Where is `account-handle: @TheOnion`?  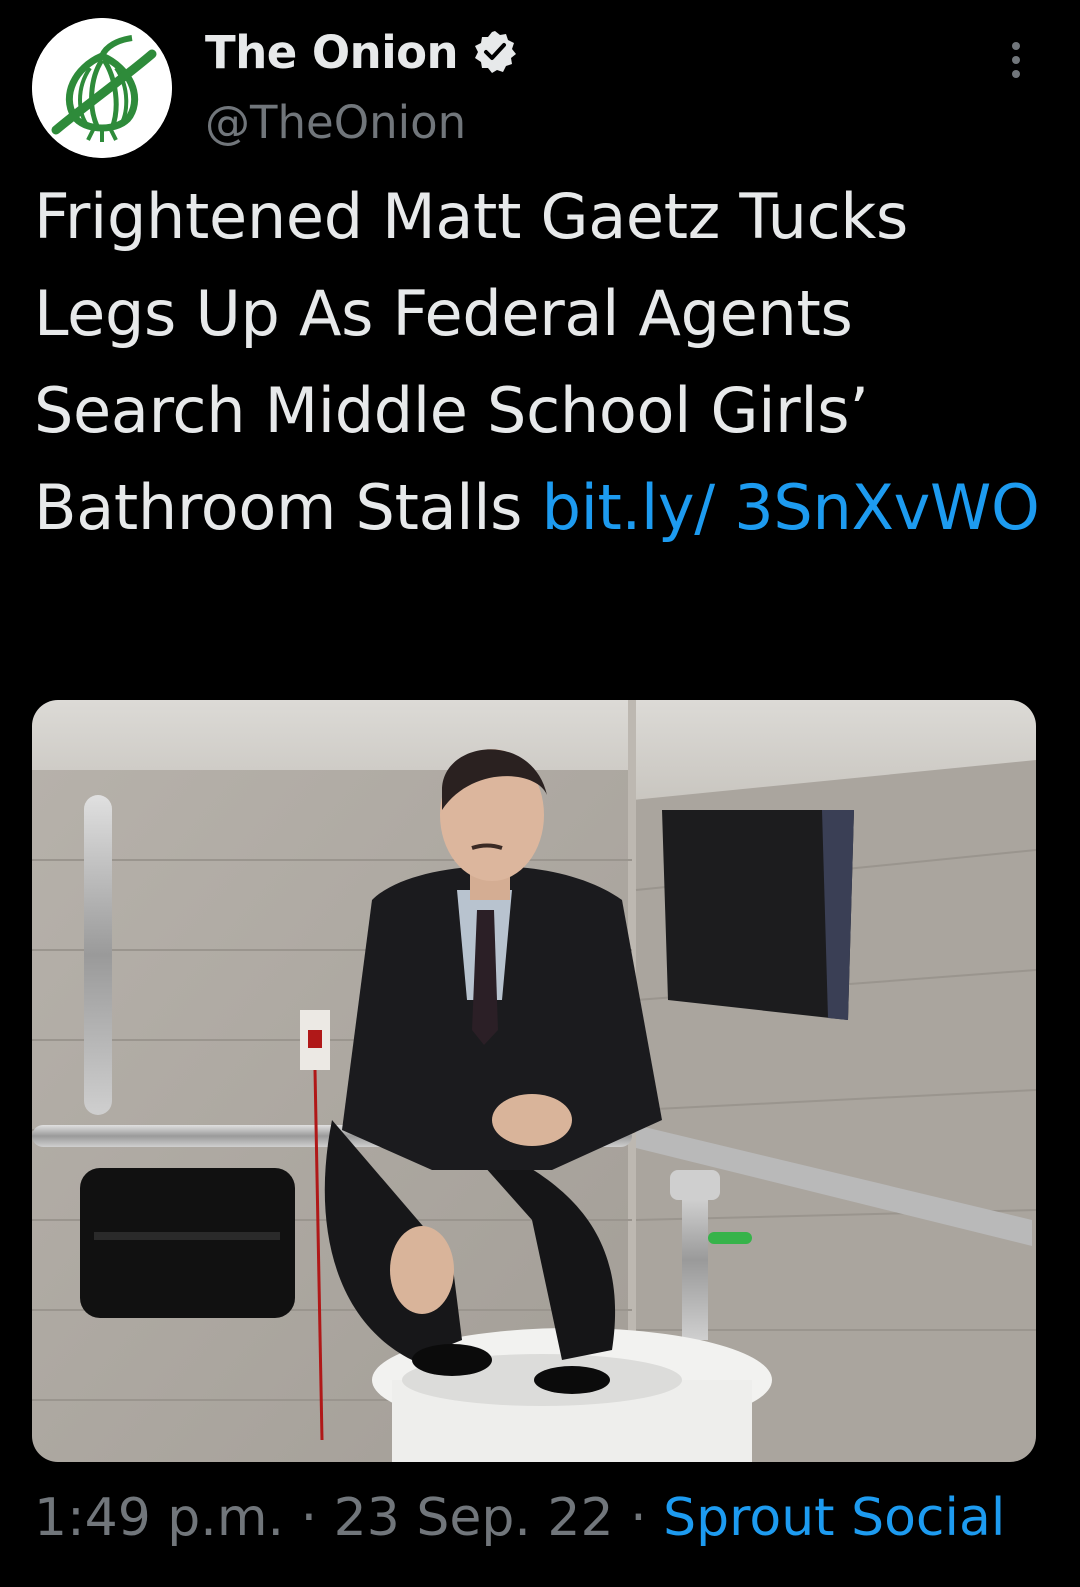 account-handle: @TheOnion is located at coordinates (335, 122).